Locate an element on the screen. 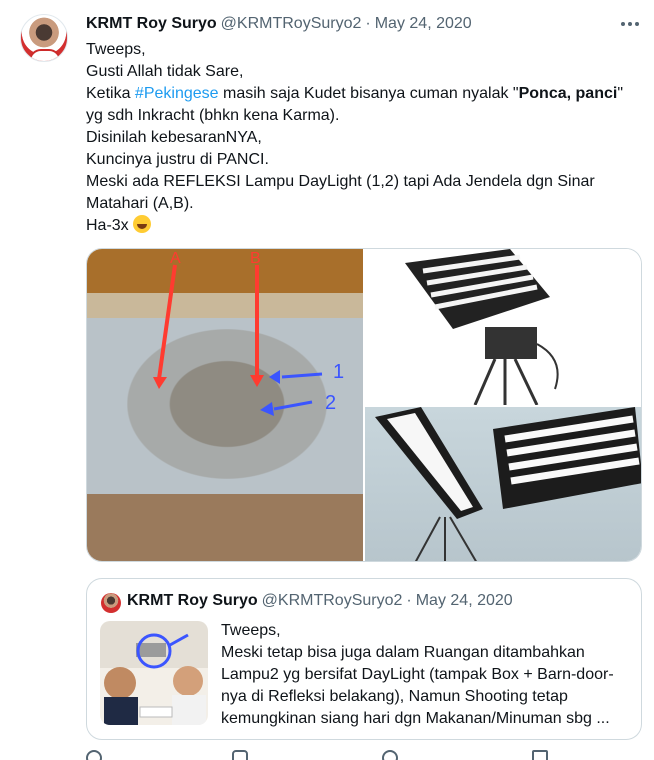 The width and height of the screenshot is (654, 760). author-name: KRMT Roy Suryo is located at coordinates (151, 24).